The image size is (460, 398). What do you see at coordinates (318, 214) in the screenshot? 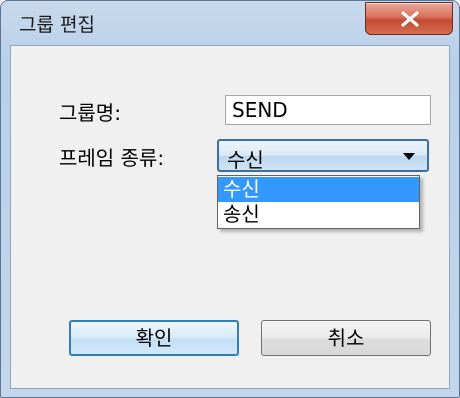
I see `frame-type-option-send: 송신` at bounding box center [318, 214].